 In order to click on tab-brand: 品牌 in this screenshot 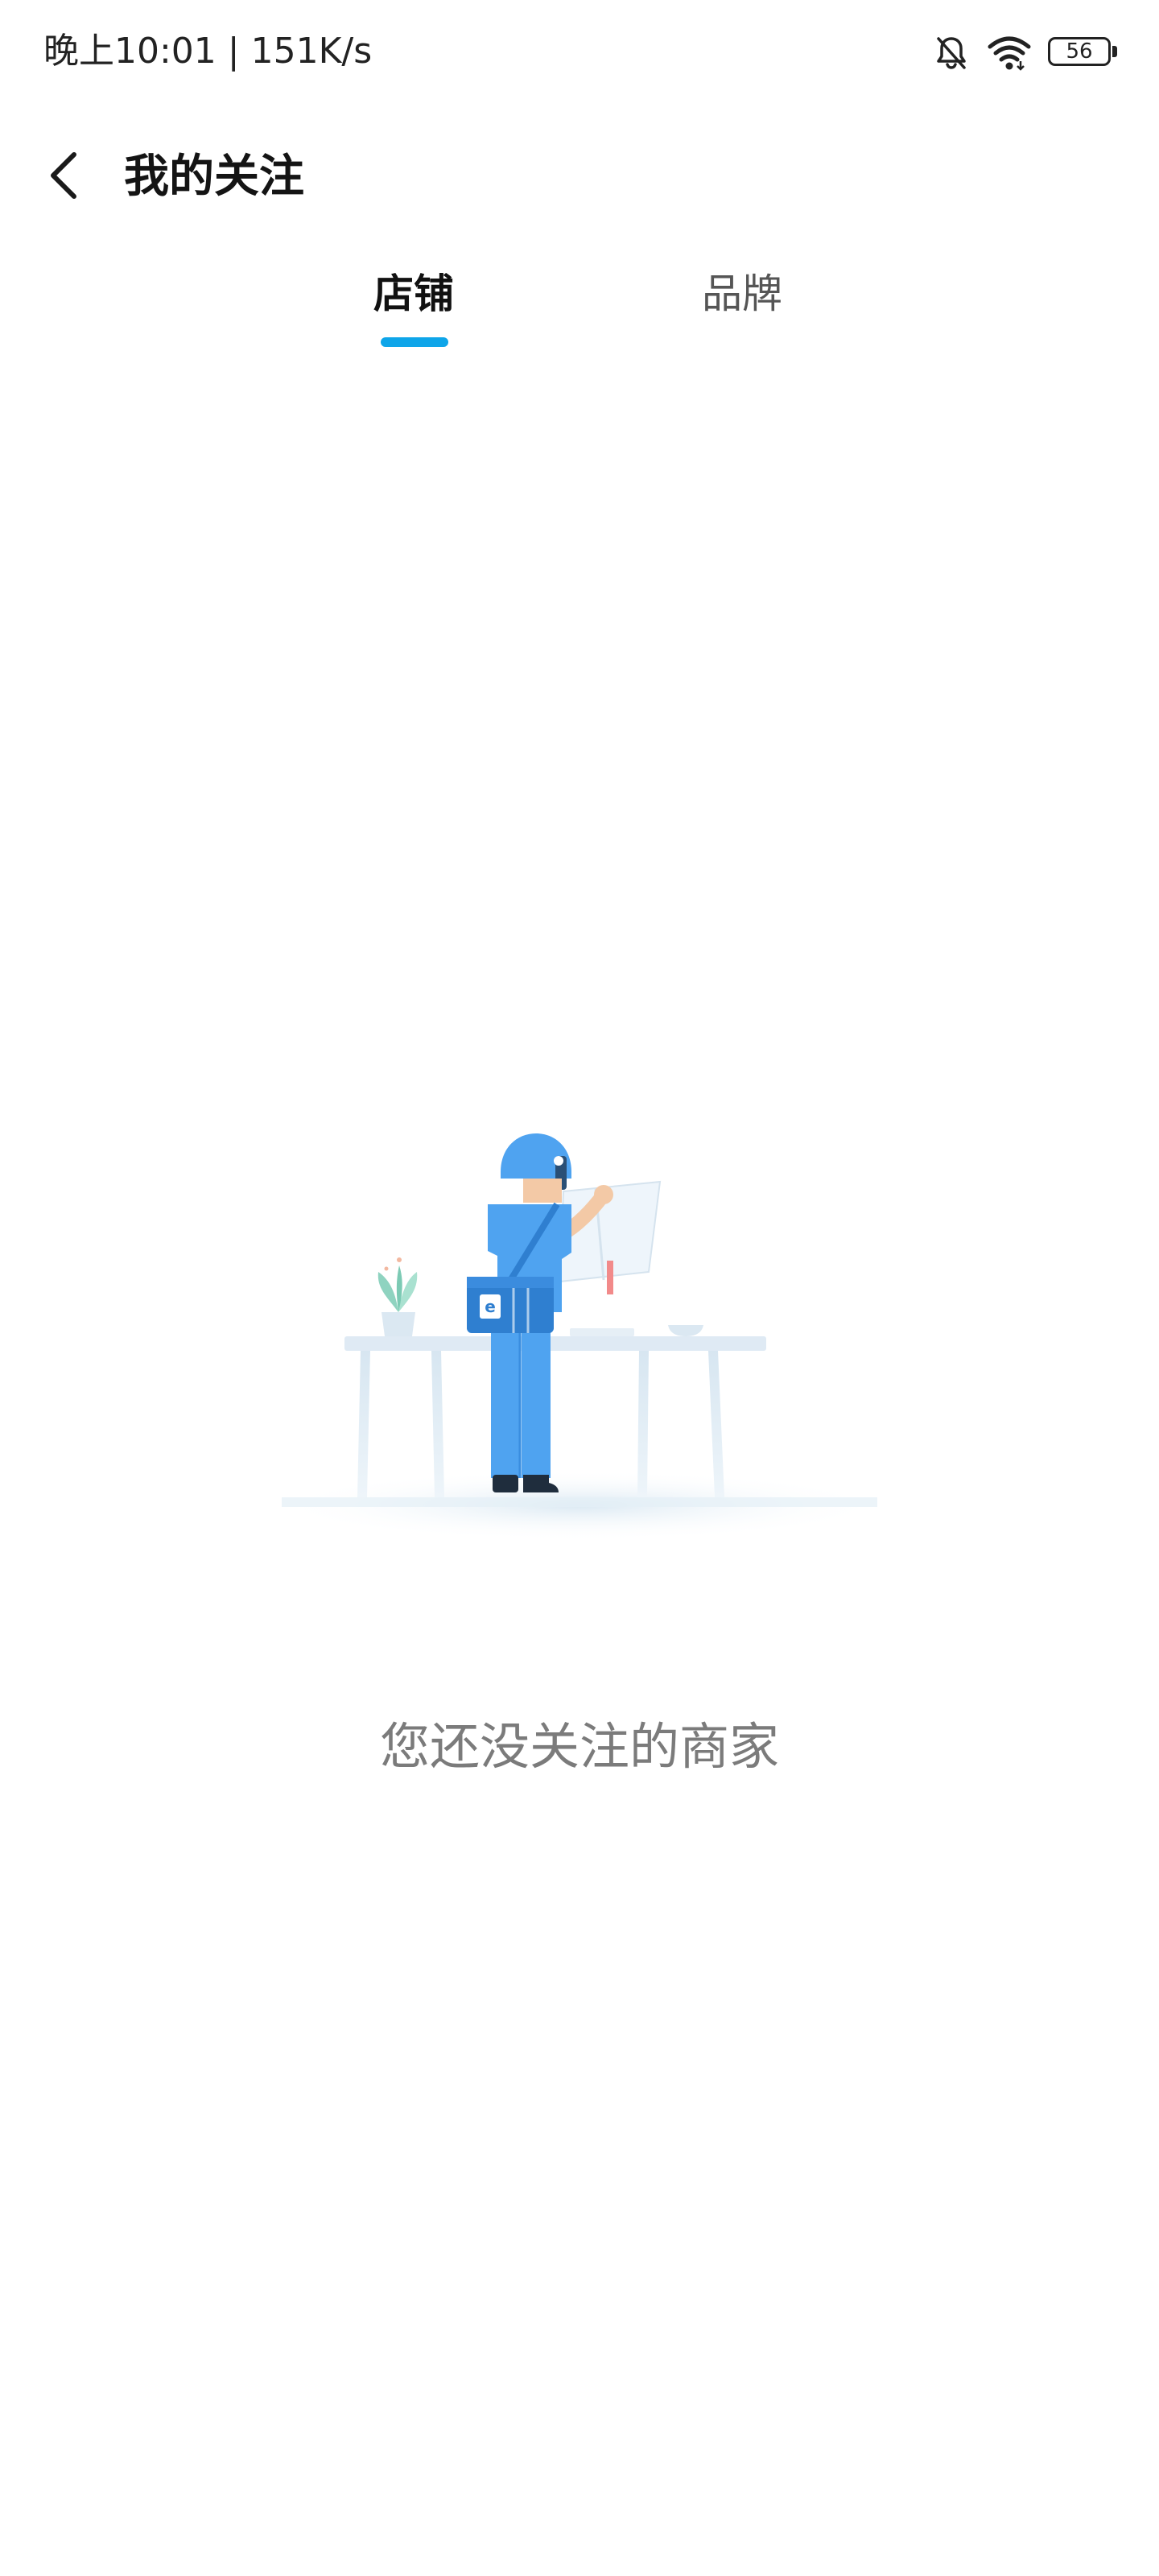, I will do `click(742, 310)`.